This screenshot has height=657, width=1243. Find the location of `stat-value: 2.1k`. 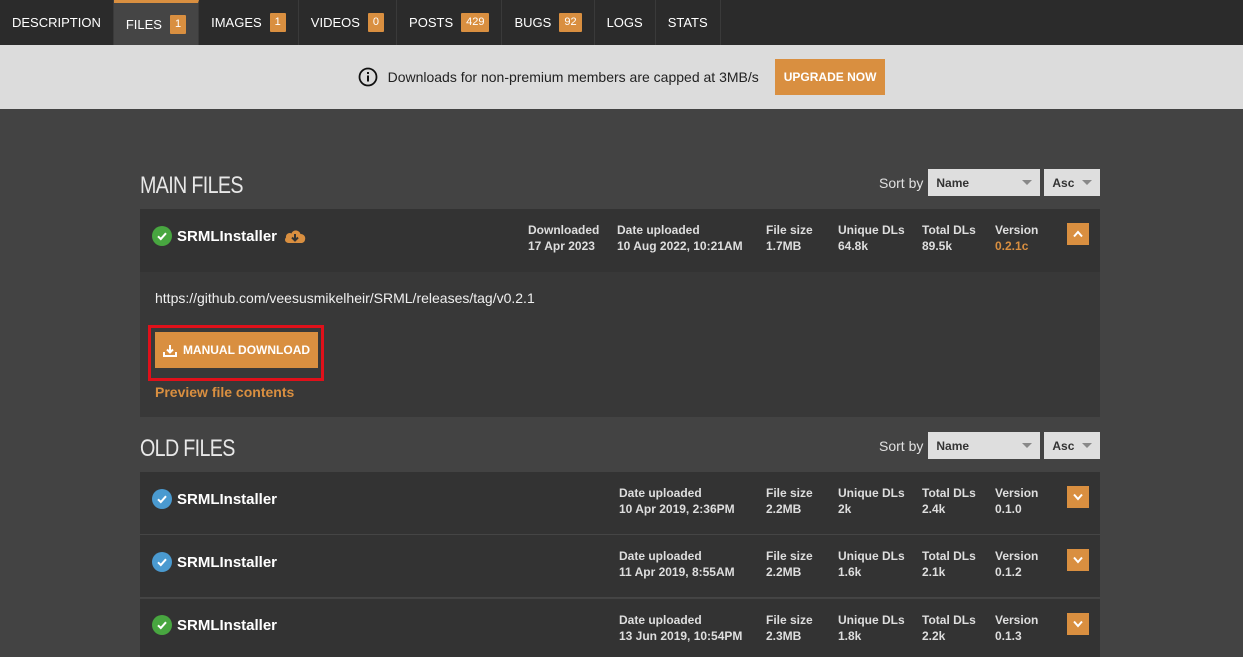

stat-value: 2.1k is located at coordinates (934, 572).